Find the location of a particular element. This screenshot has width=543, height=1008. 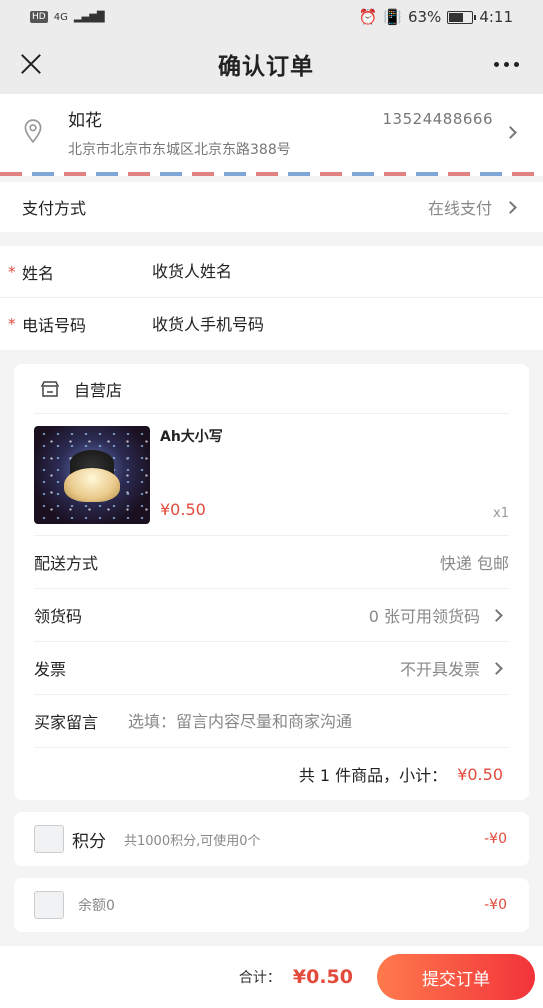

recipient-phone: 13524488666 is located at coordinates (437, 119).